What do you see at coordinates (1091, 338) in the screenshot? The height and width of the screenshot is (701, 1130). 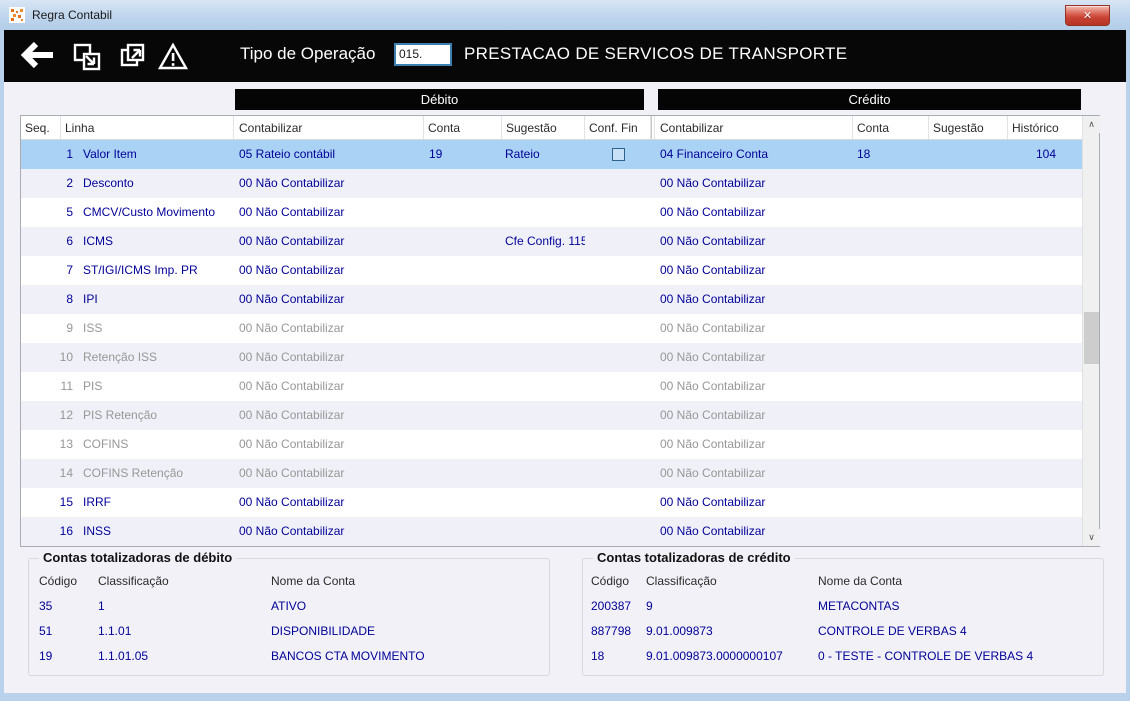 I see `scrollbar-thumb` at bounding box center [1091, 338].